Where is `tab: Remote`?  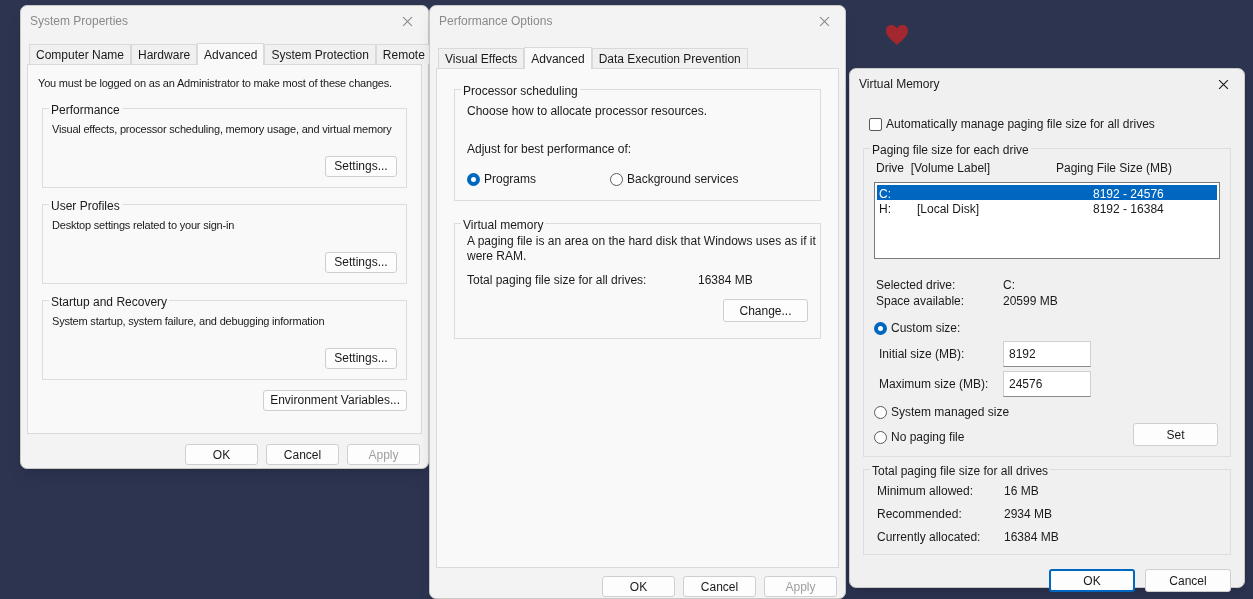
tab: Remote is located at coordinates (403, 54).